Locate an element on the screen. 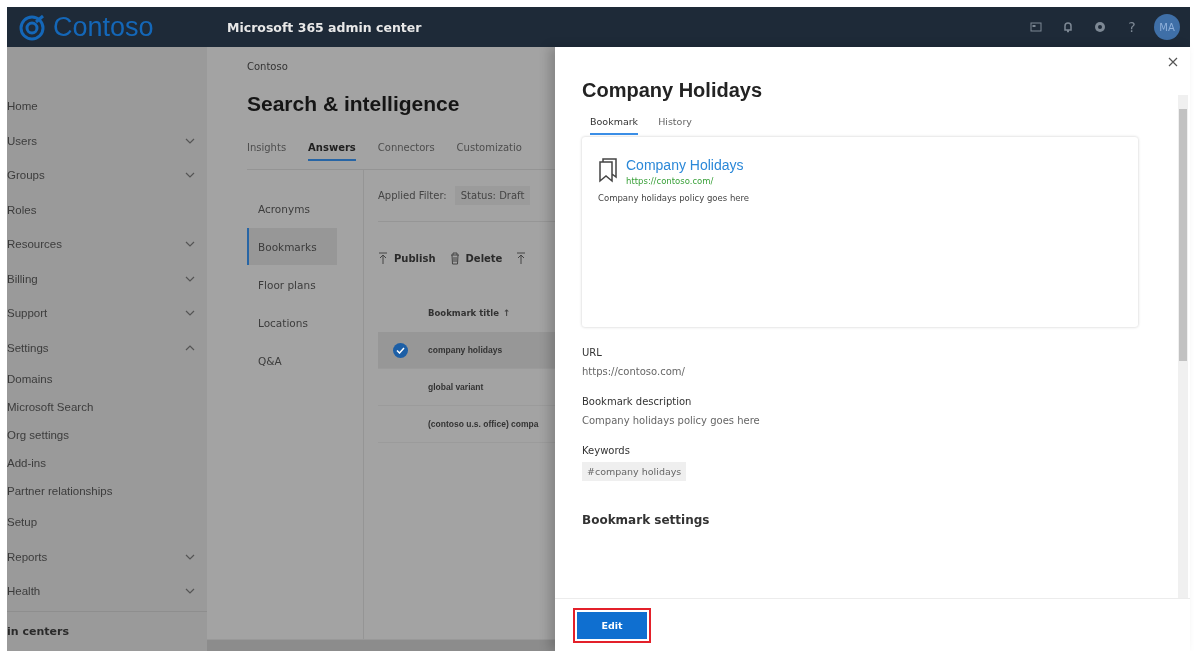 The width and height of the screenshot is (1197, 651). table-cell: company holidays is located at coordinates (465, 350).